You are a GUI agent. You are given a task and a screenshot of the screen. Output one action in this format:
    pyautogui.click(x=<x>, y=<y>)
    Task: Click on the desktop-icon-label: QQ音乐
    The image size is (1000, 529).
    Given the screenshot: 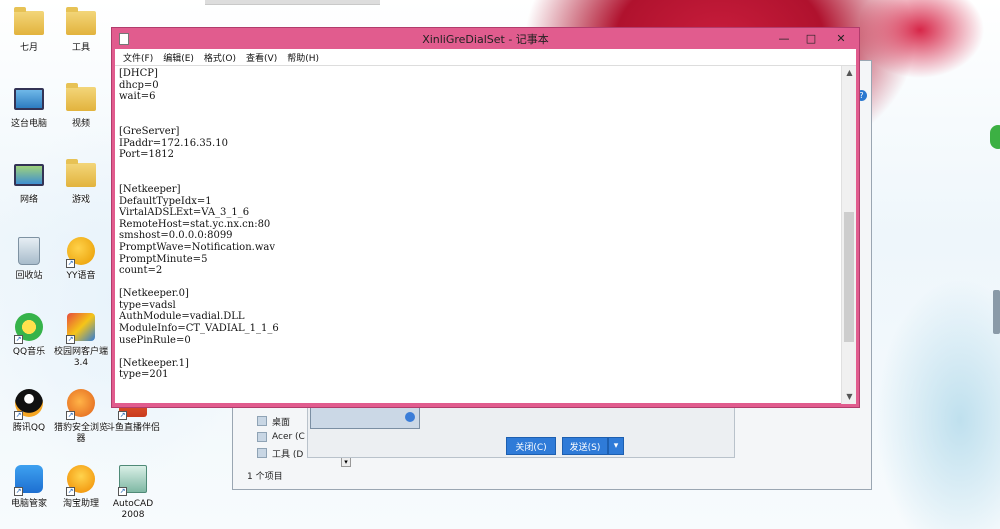 What is the action you would take?
    pyautogui.click(x=29, y=352)
    